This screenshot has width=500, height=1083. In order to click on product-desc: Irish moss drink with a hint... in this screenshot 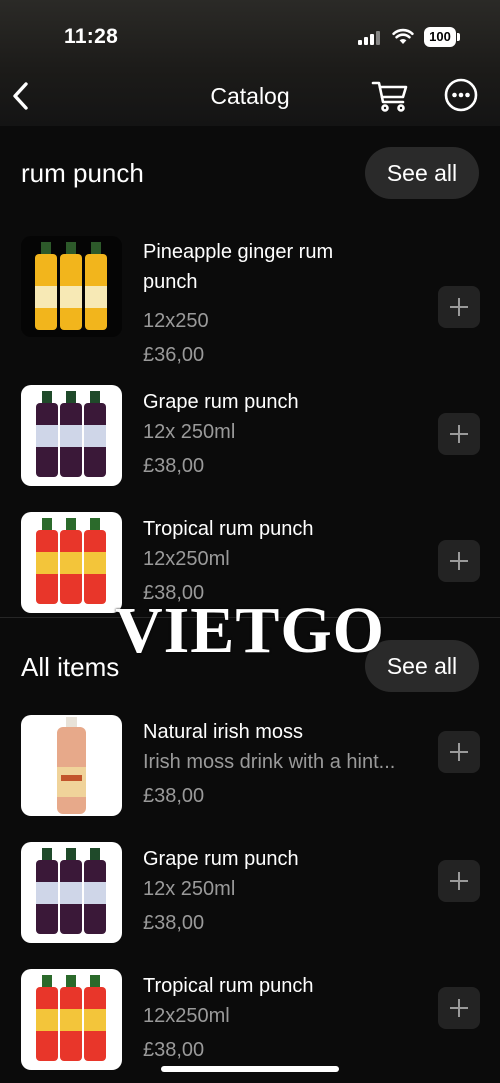, I will do `click(269, 762)`.